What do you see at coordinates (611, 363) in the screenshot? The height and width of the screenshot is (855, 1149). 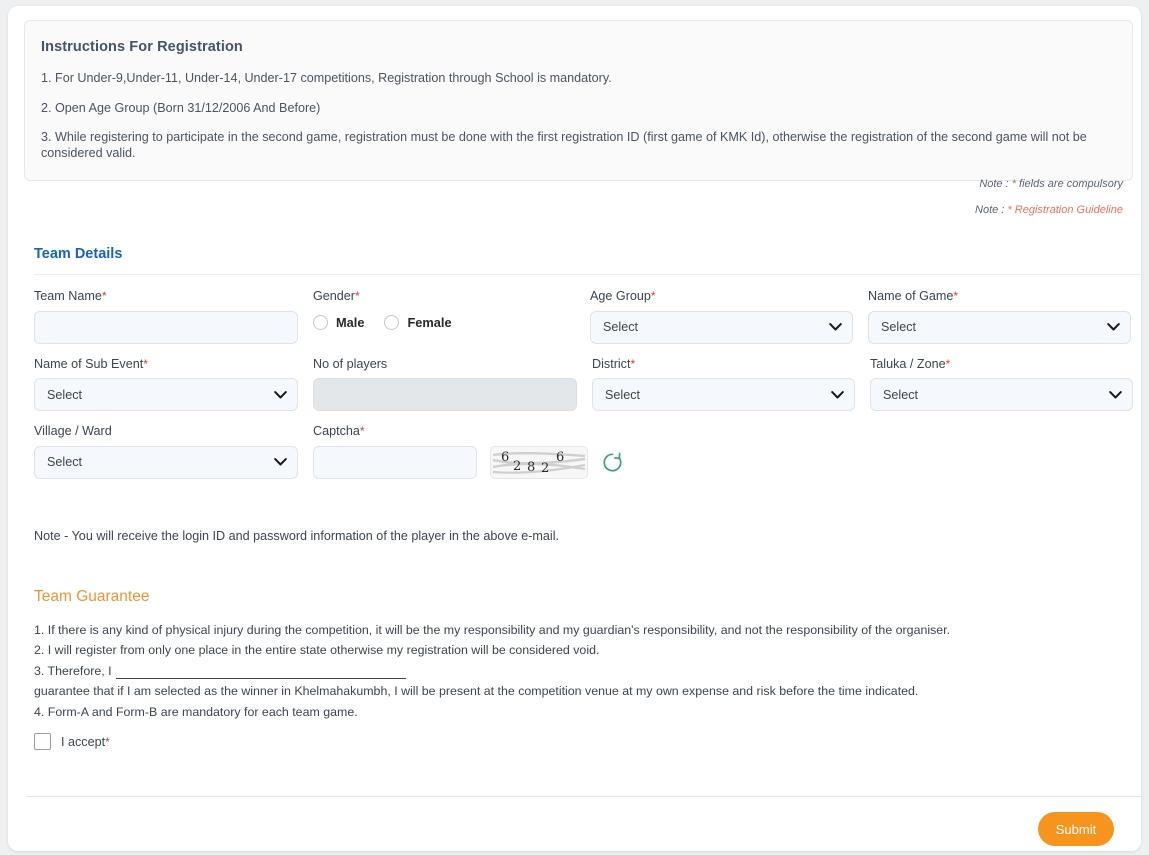 I see `district-label-text: District` at bounding box center [611, 363].